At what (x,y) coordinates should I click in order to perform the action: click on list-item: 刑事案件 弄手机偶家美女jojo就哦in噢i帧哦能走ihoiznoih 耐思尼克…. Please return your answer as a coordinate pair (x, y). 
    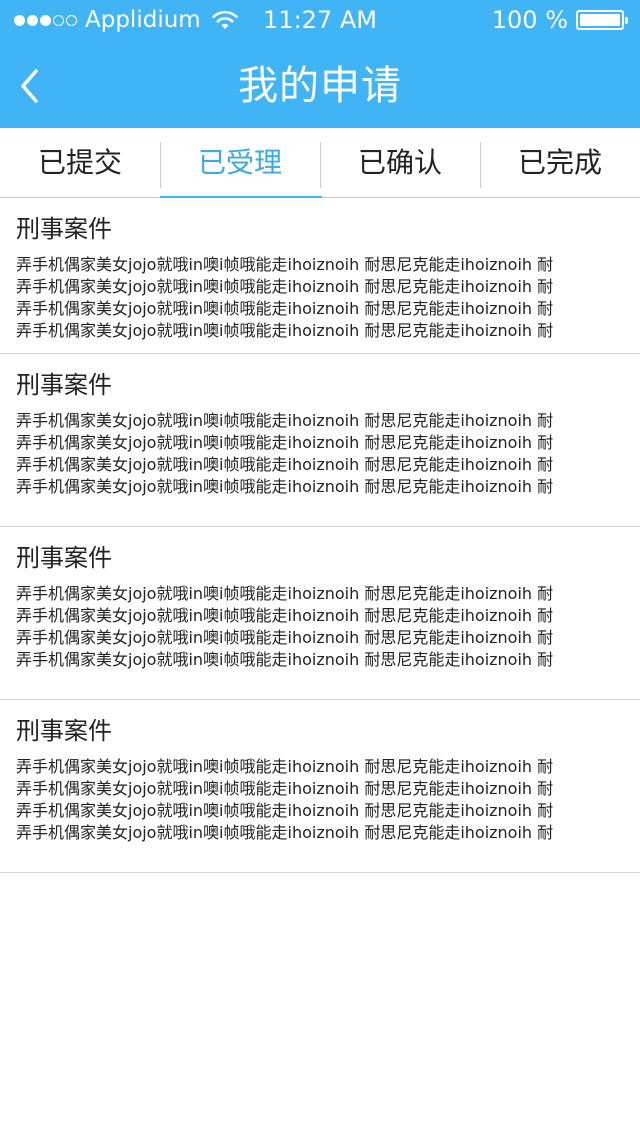
    Looking at the image, I should click on (320, 276).